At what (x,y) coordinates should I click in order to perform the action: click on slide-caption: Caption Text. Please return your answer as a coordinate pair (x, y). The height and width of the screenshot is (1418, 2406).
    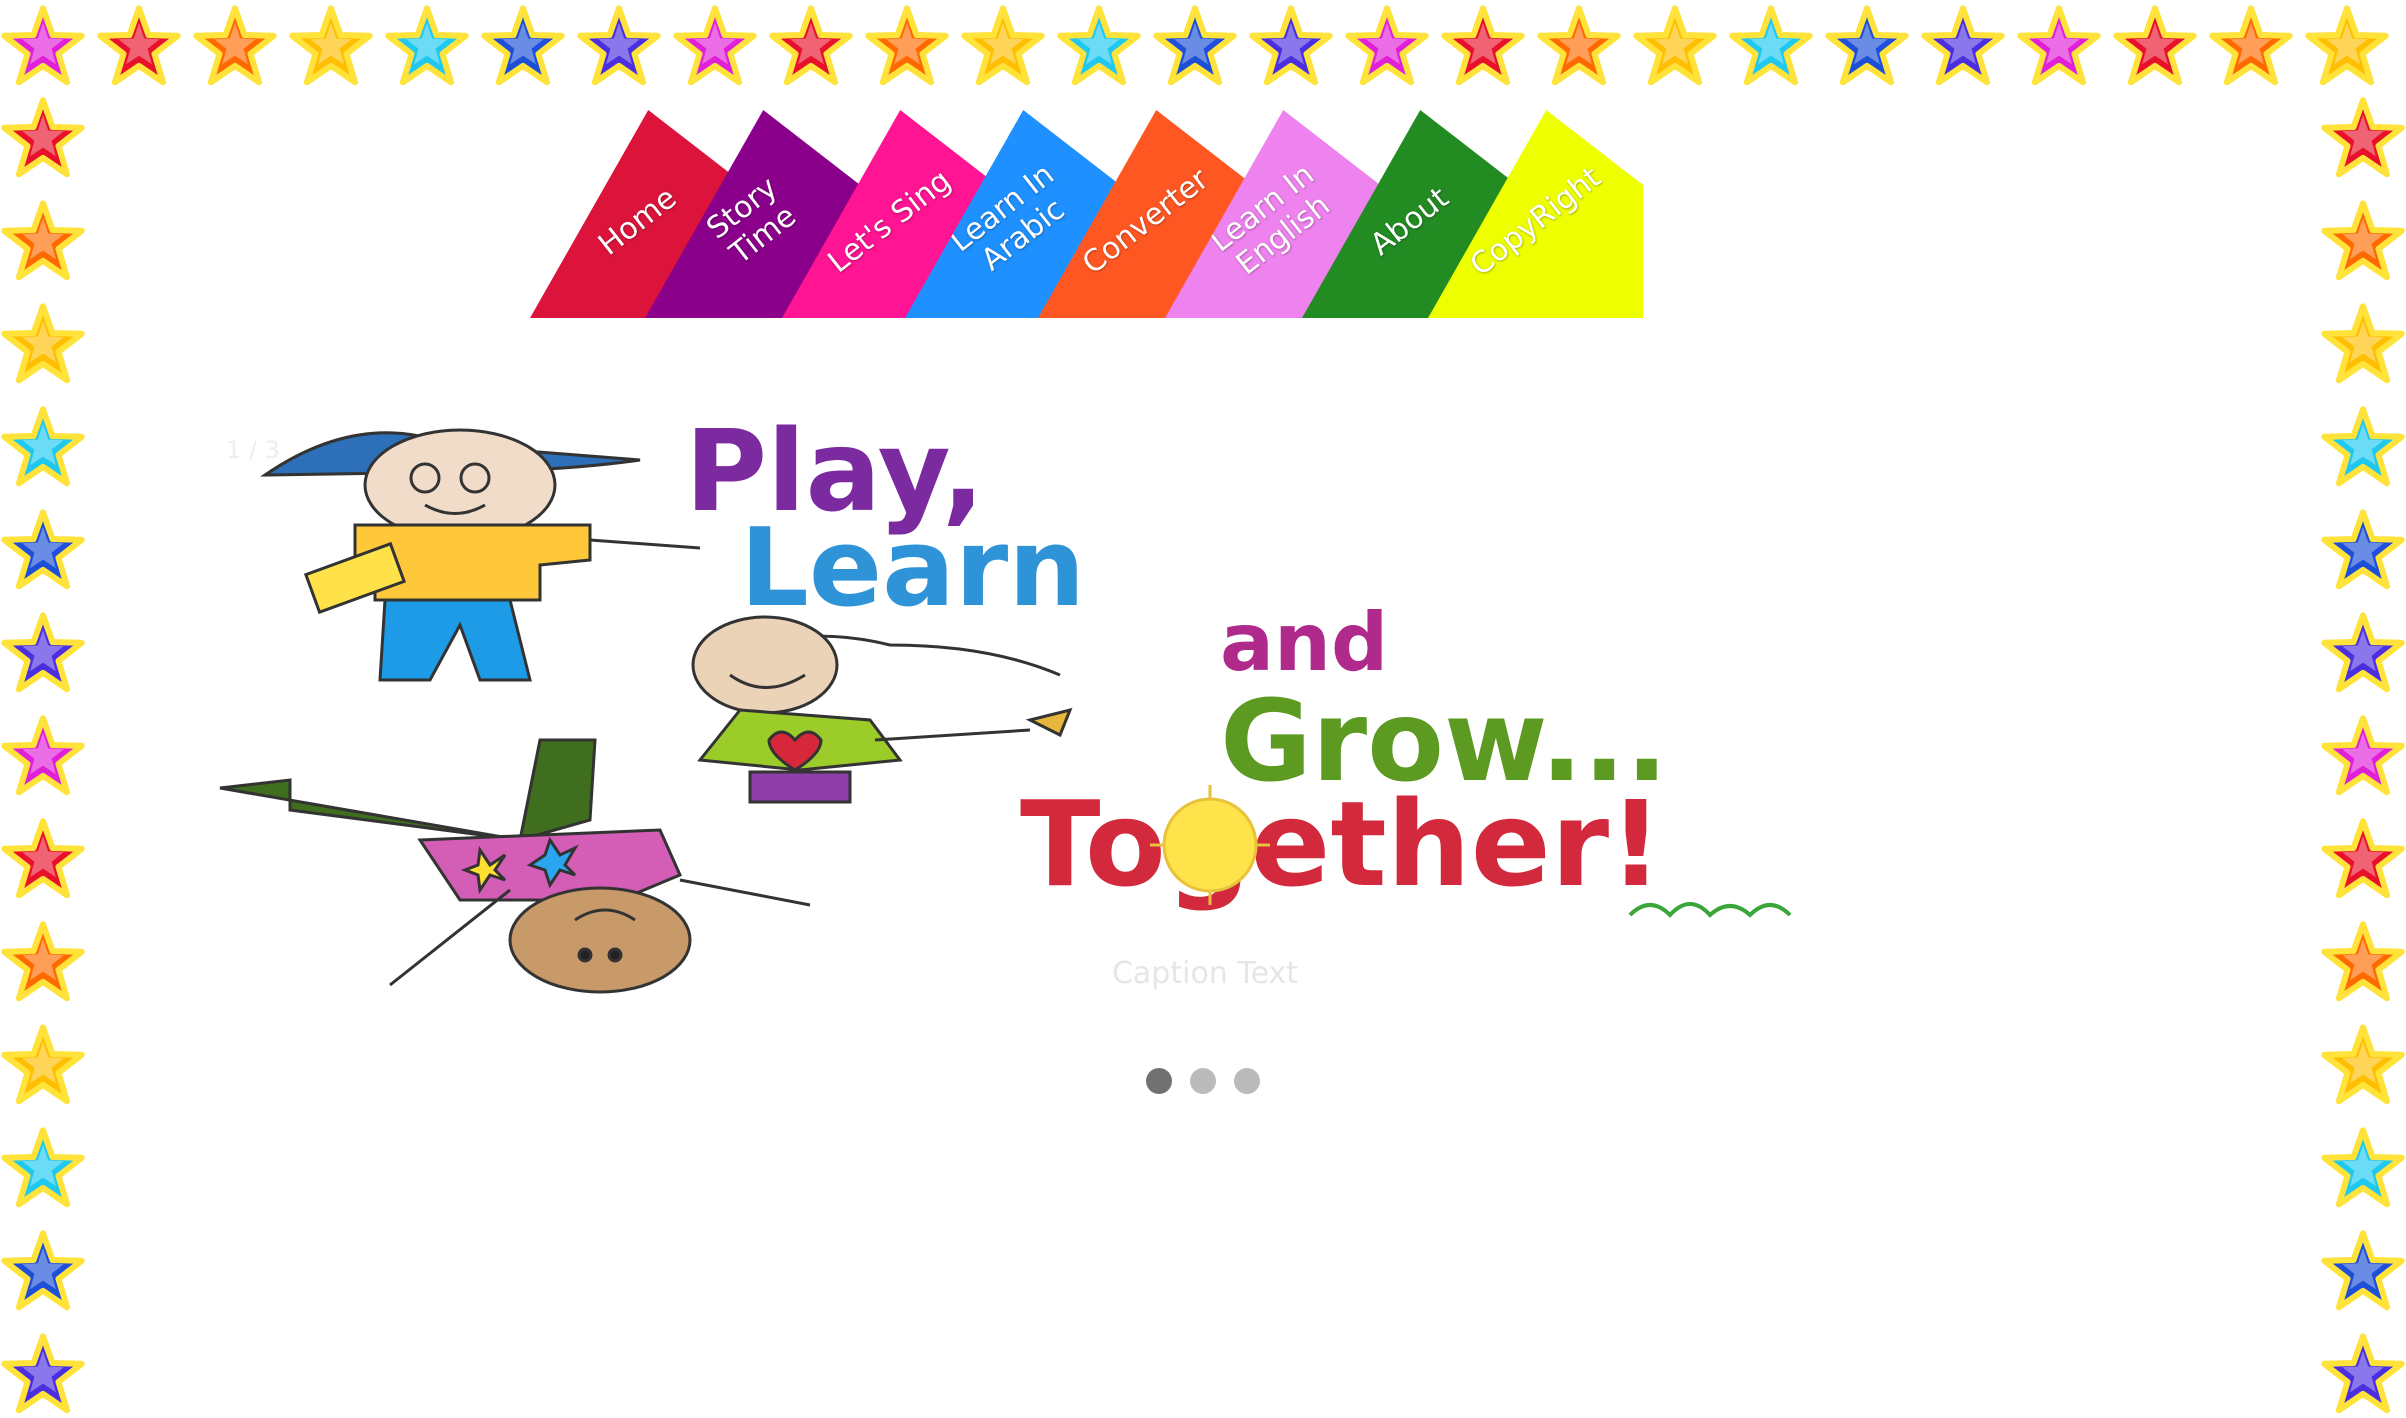
    Looking at the image, I should click on (1205, 973).